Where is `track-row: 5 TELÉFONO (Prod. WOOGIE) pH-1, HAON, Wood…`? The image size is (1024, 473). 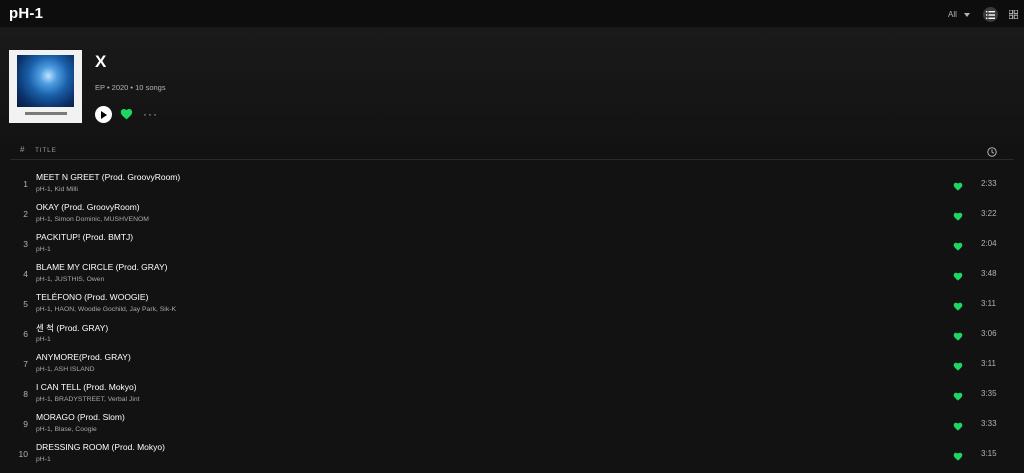
track-row: 5 TELÉFONO (Prod. WOOGIE) pH-1, HAON, Wood… is located at coordinates (512, 303).